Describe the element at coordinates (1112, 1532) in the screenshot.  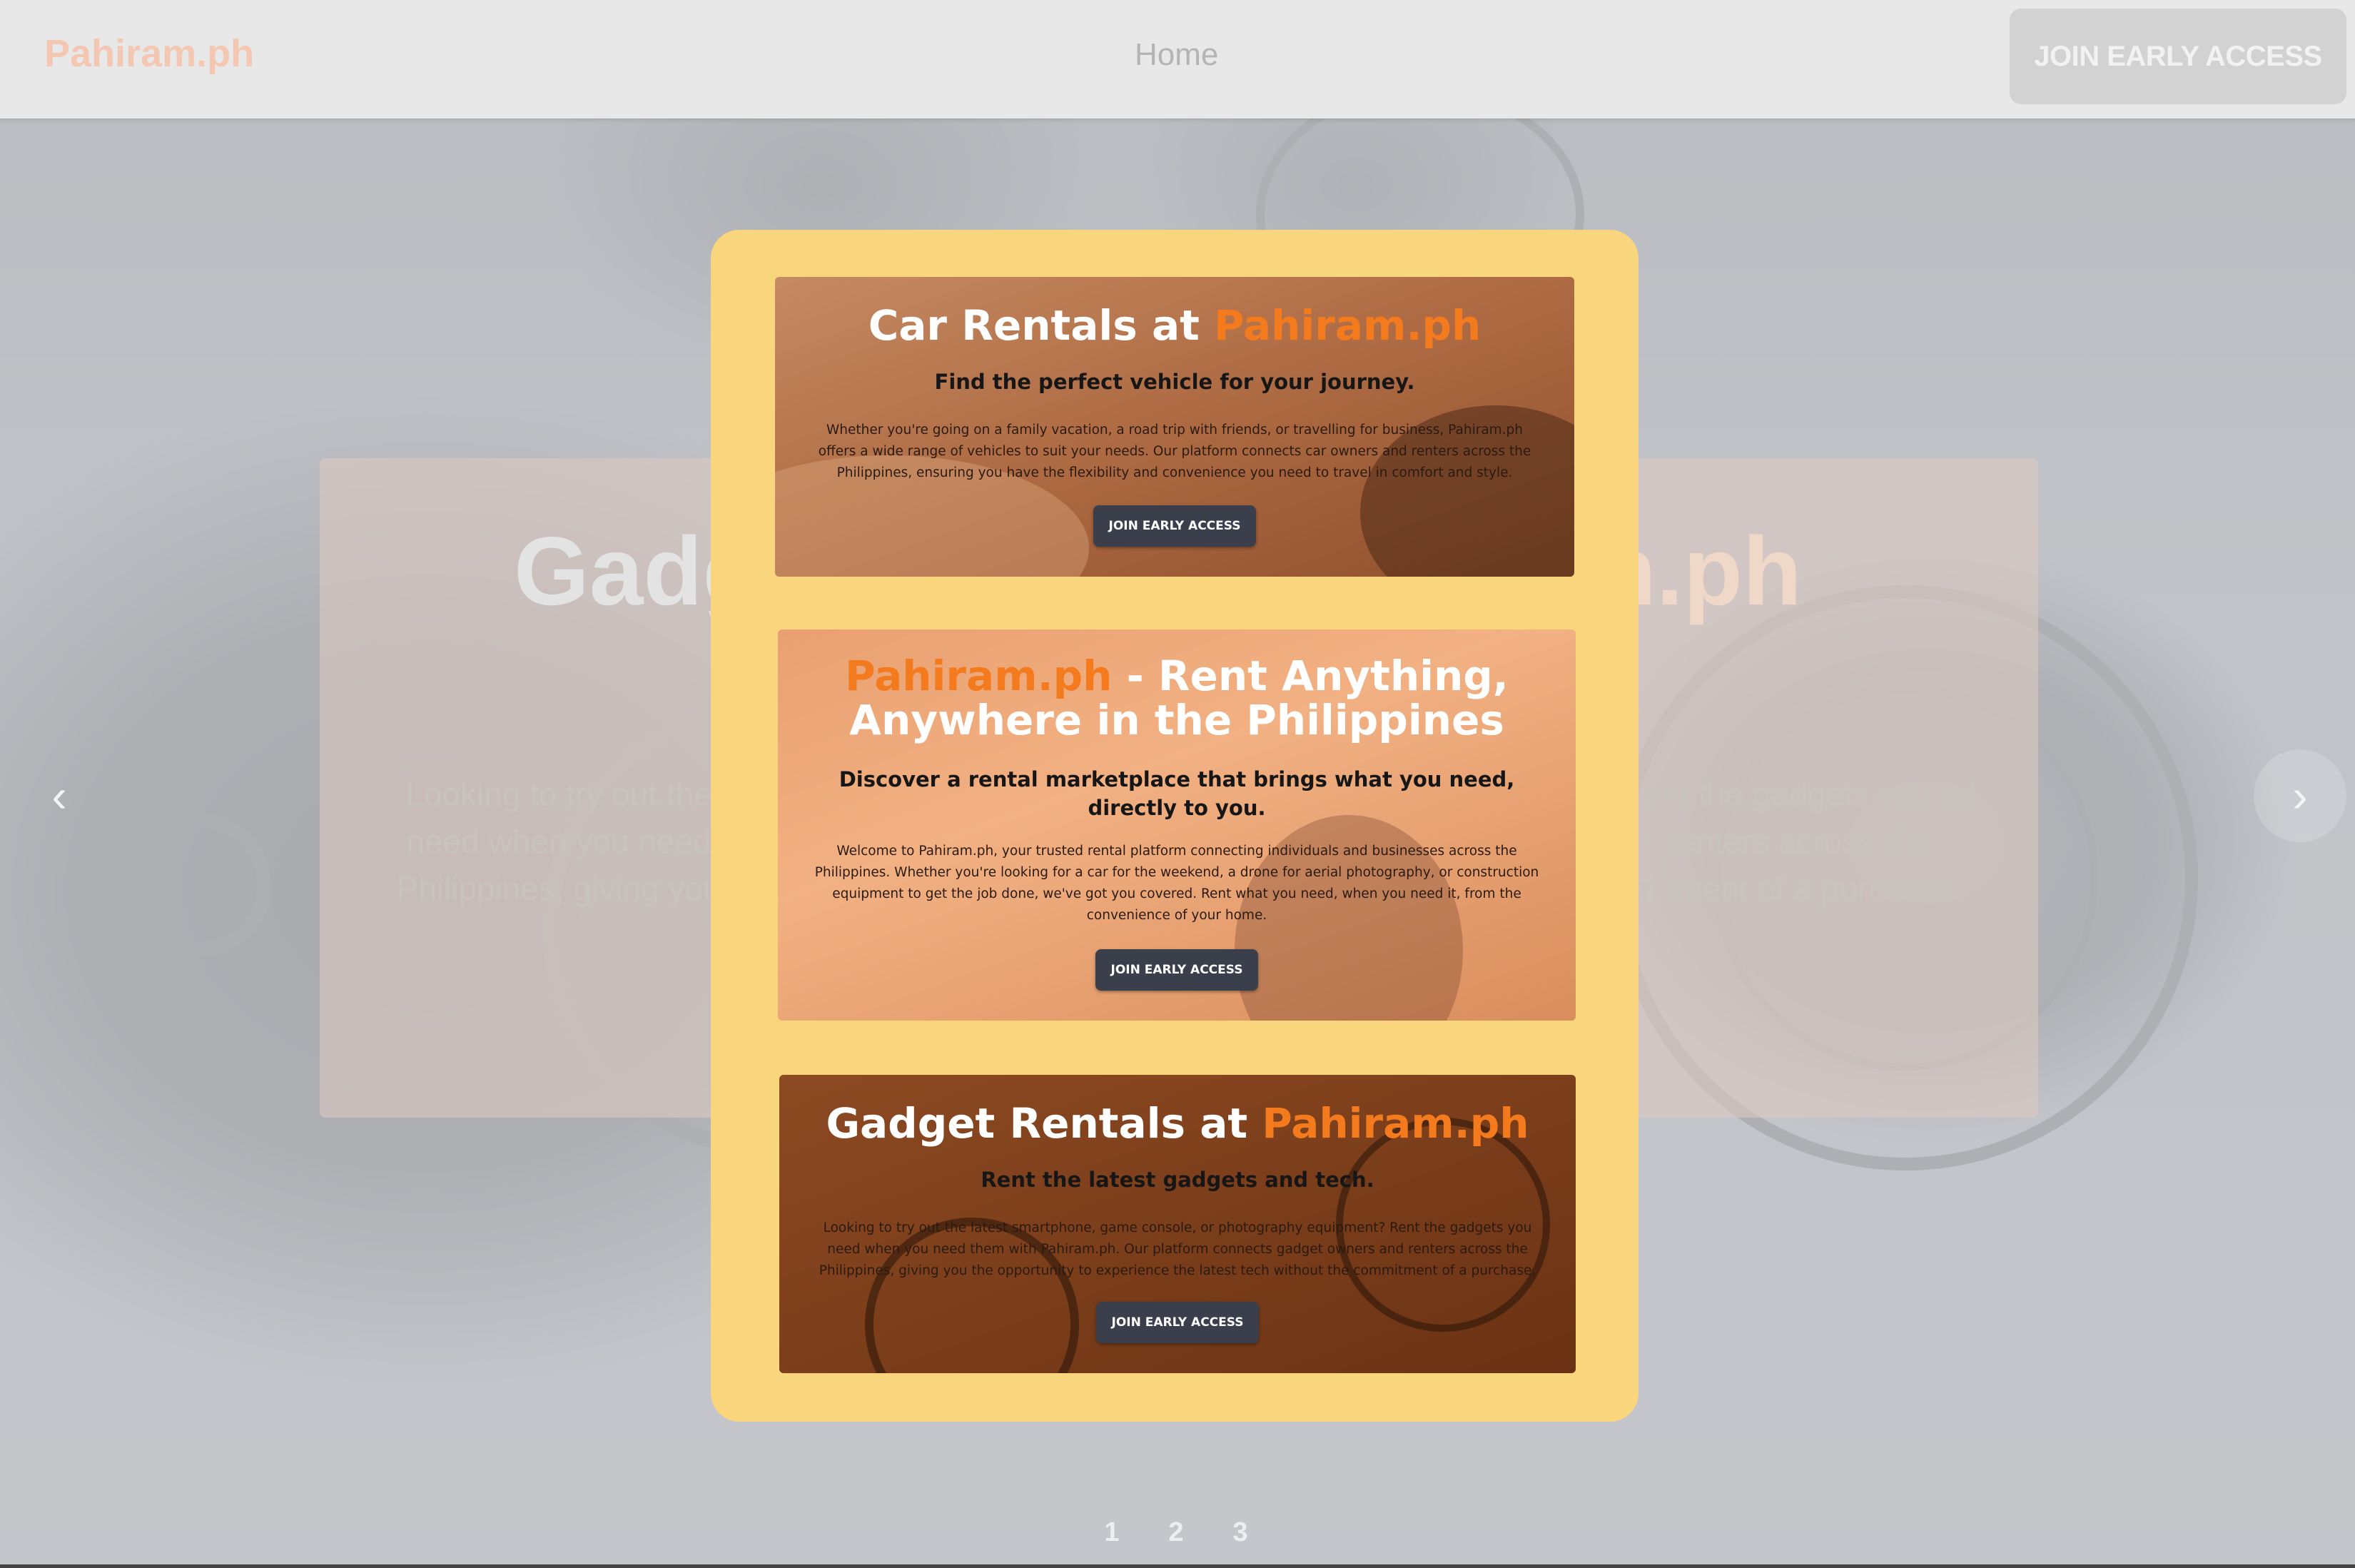
I see `carousel-page-1: 1` at that location.